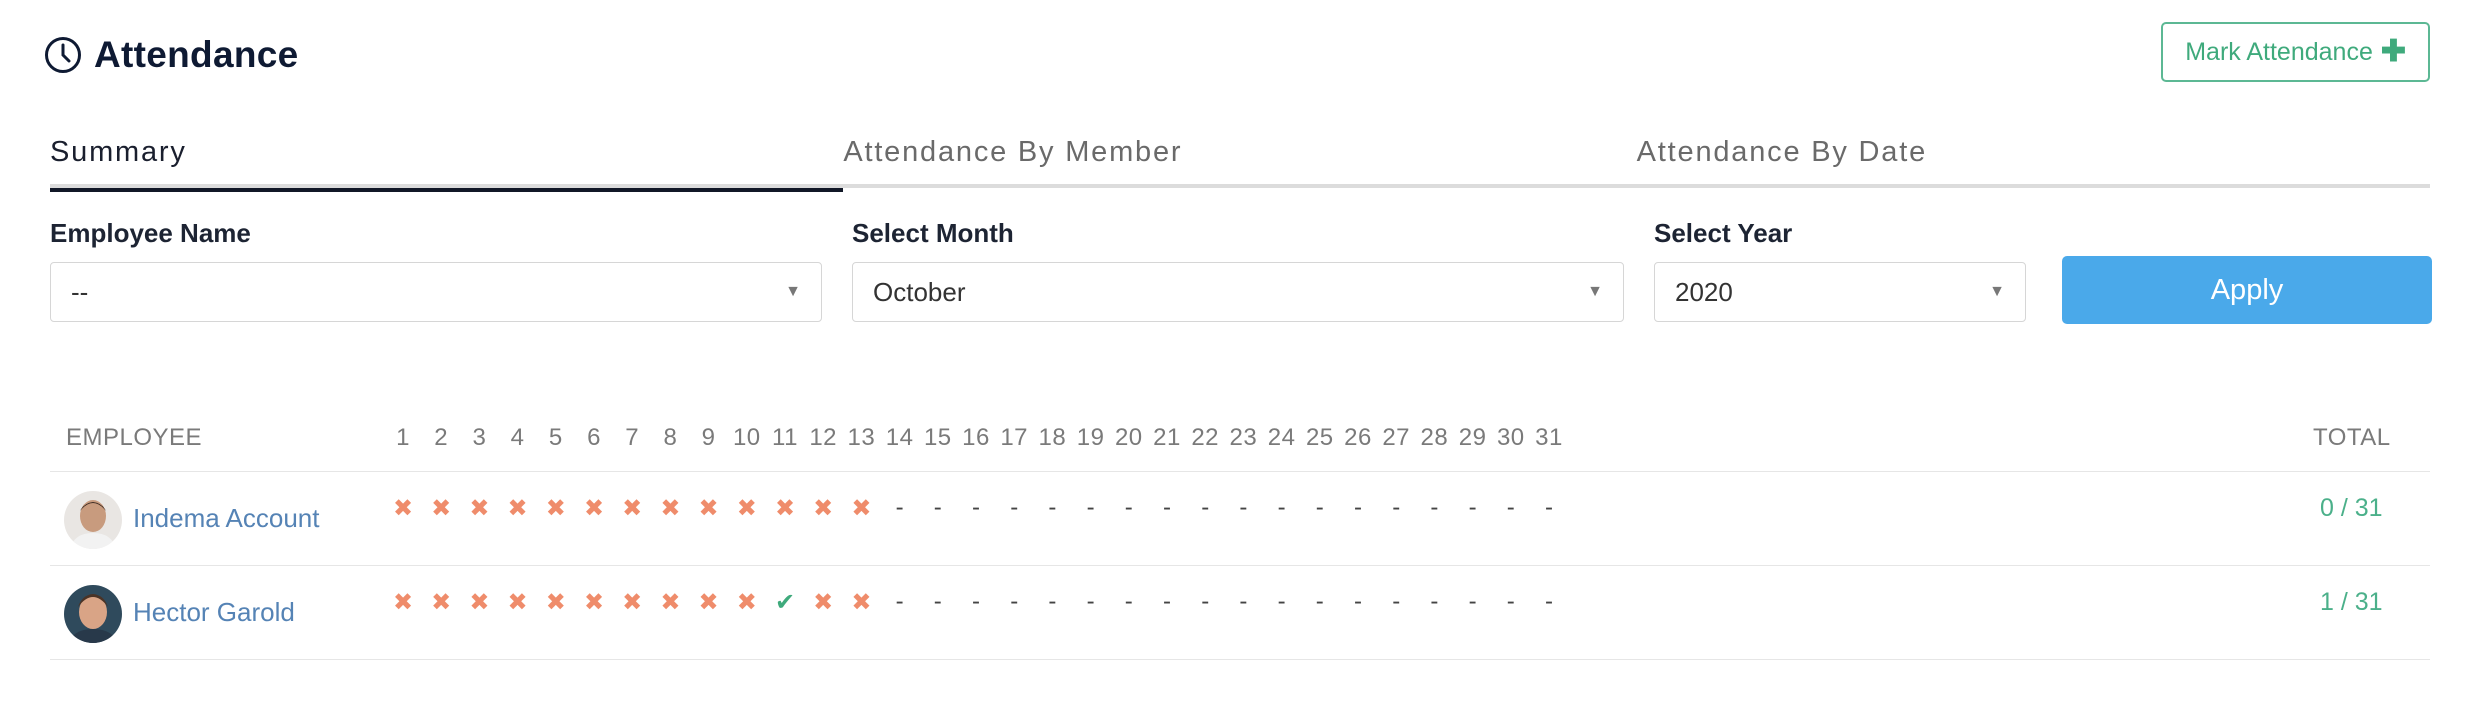  What do you see at coordinates (1243, 437) in the screenshot?
I see `day-column-header: 23` at bounding box center [1243, 437].